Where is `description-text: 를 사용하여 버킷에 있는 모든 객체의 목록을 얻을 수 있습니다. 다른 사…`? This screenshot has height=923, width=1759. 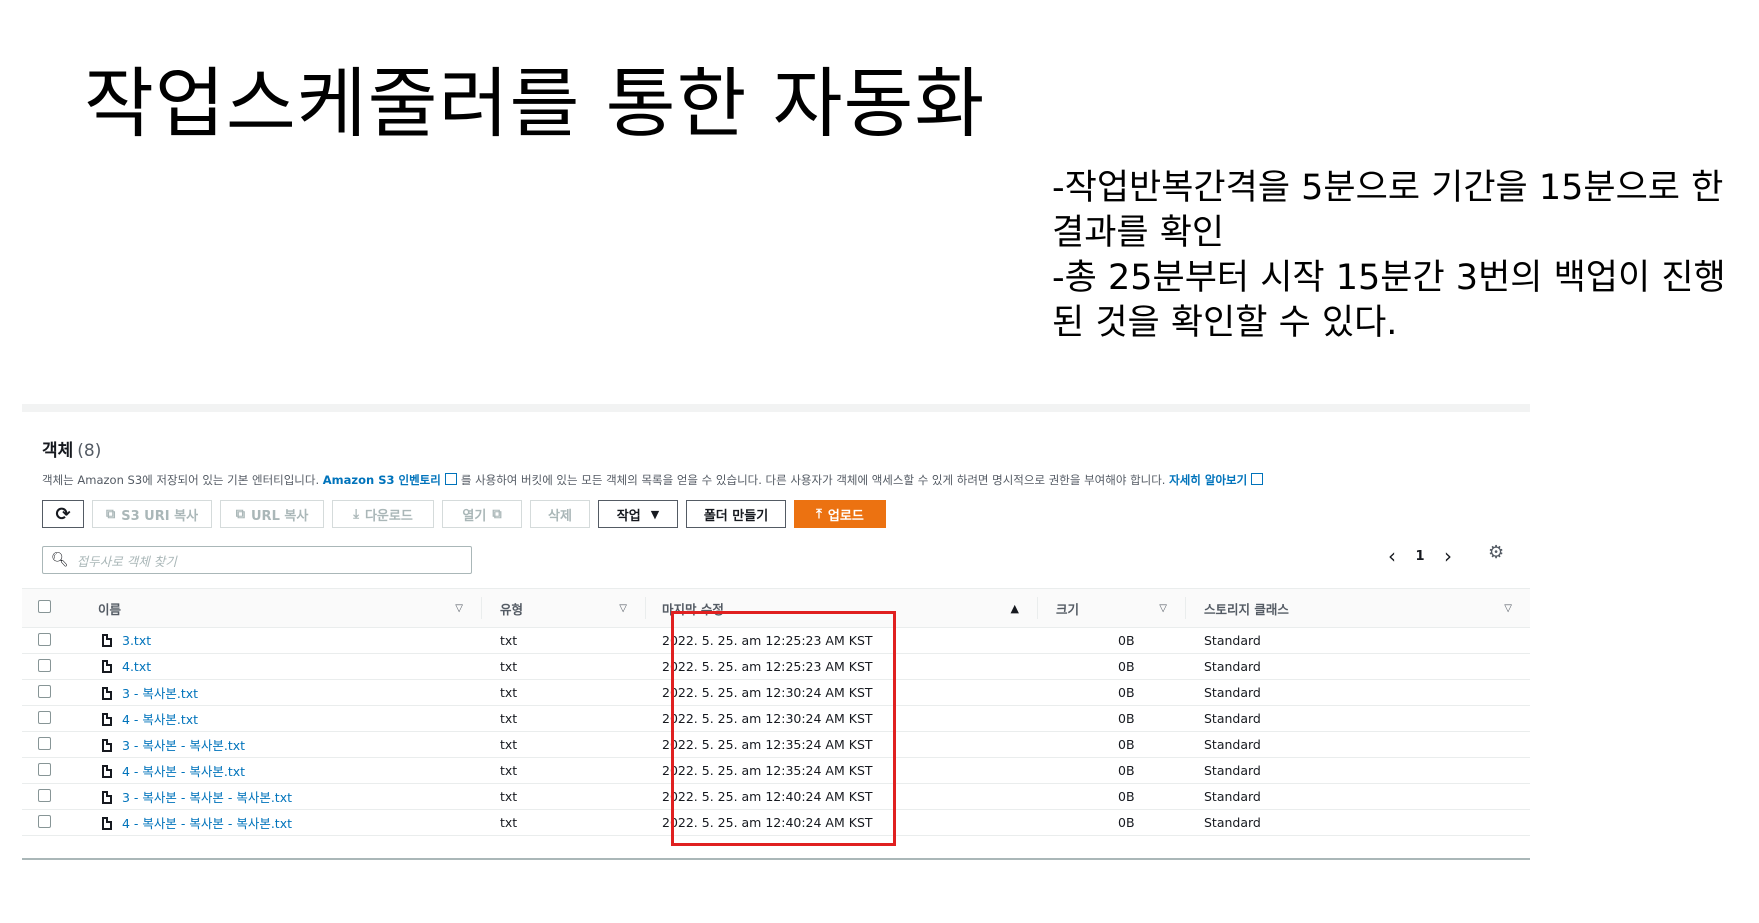
description-text: 를 사용하여 버킷에 있는 모든 객체의 목록을 얻을 수 있습니다. 다른 사… is located at coordinates (813, 480).